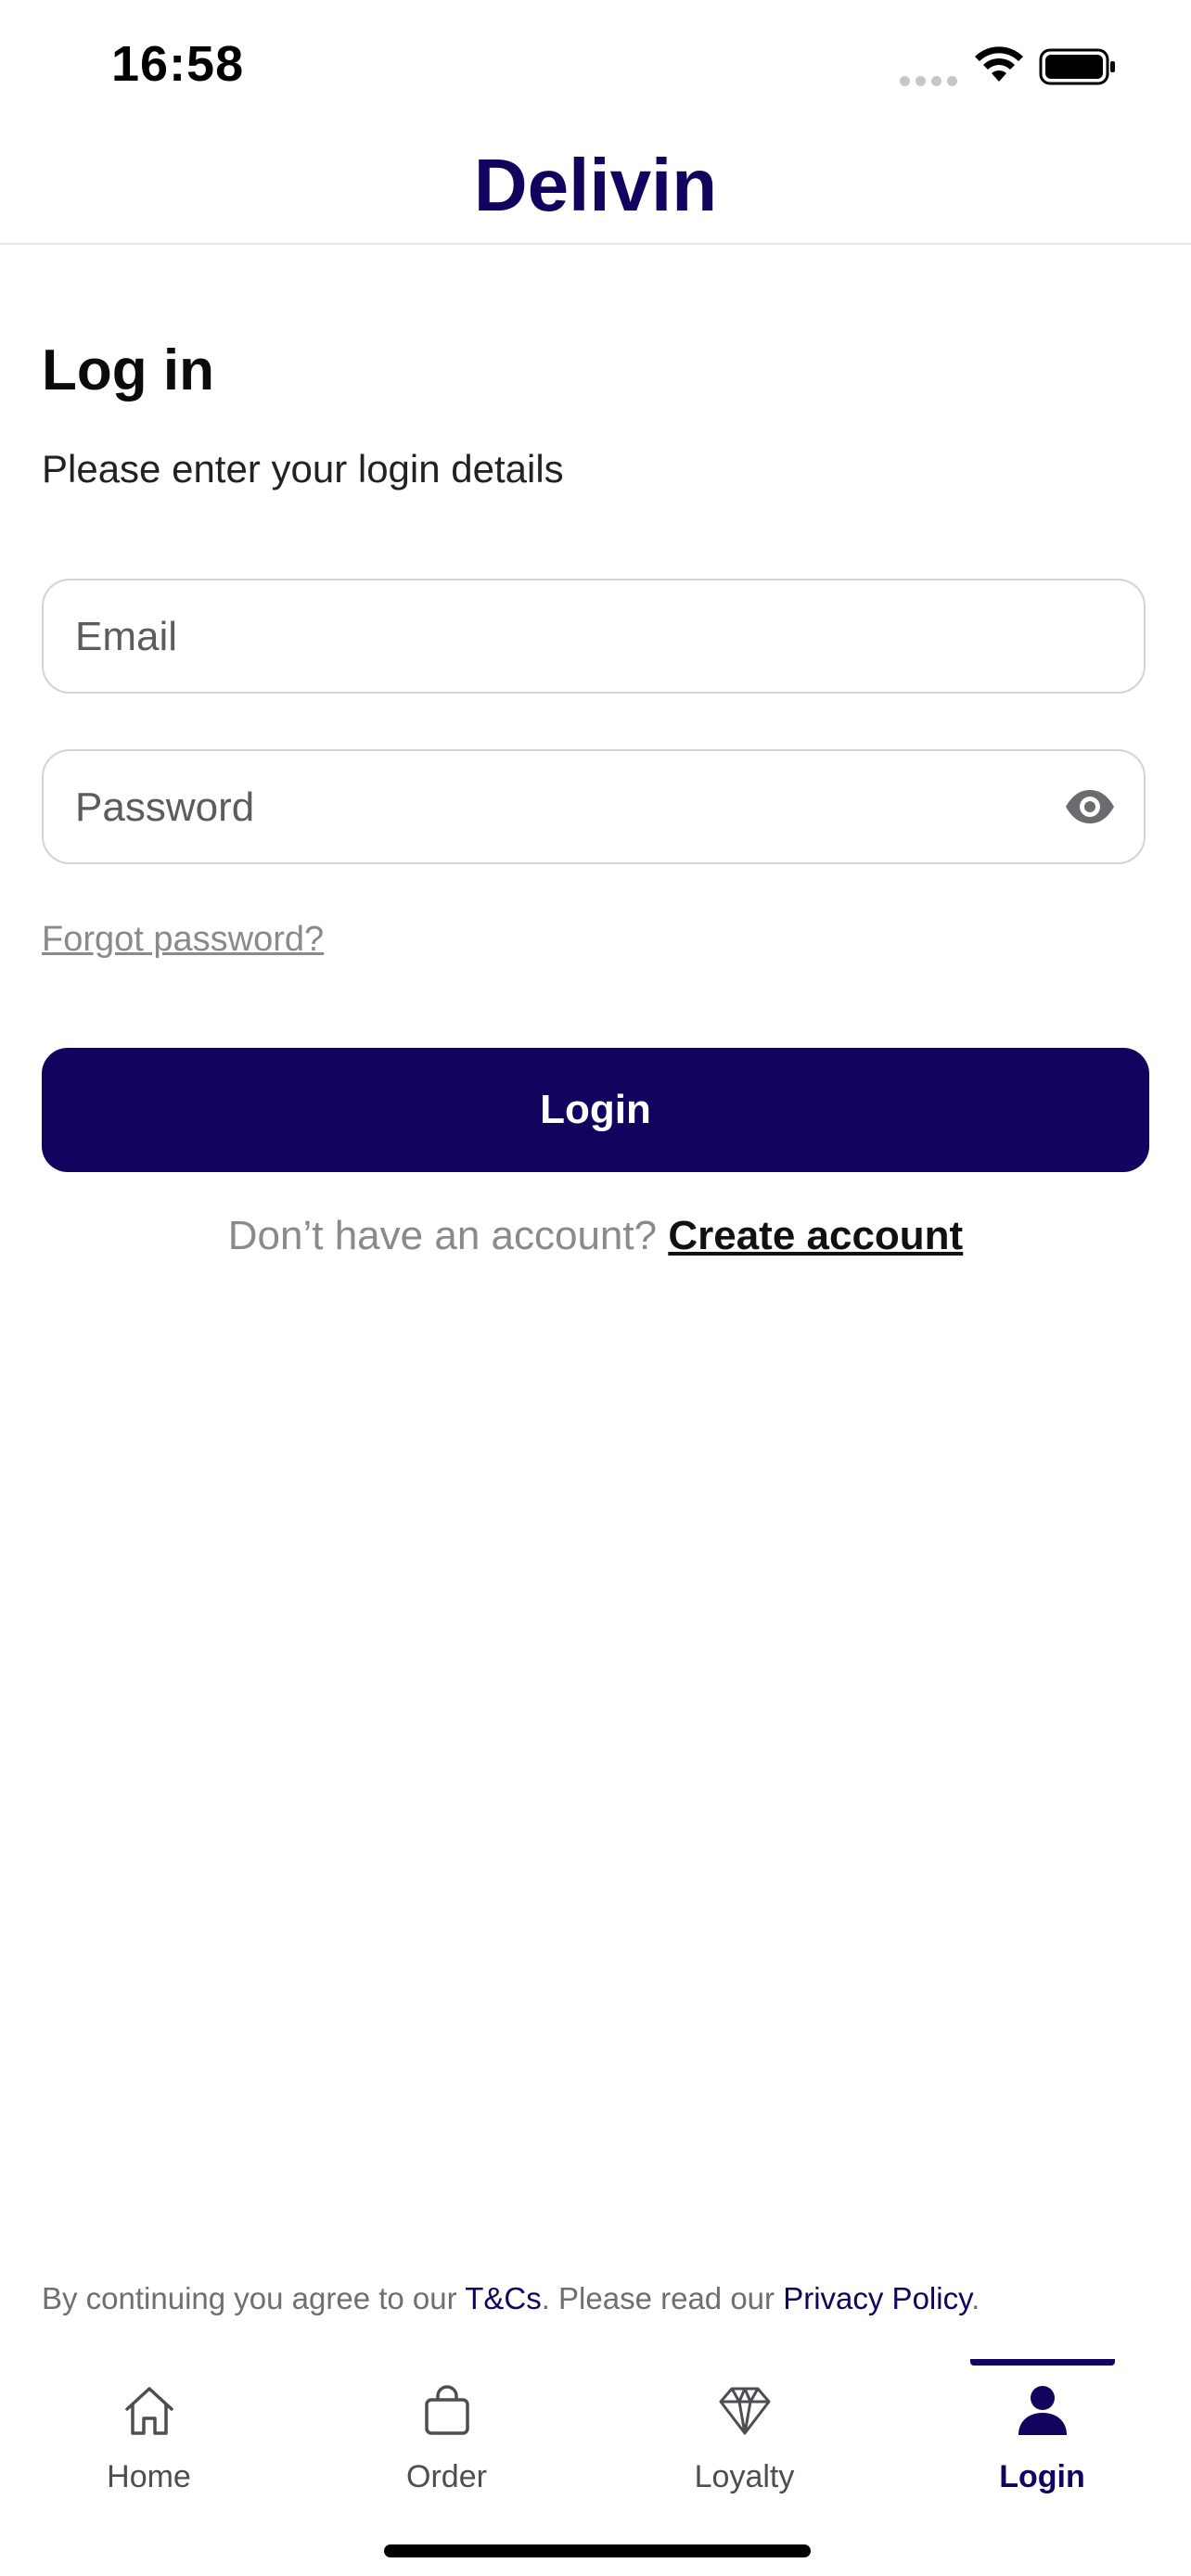  I want to click on create-account-link: Create account, so click(816, 1236).